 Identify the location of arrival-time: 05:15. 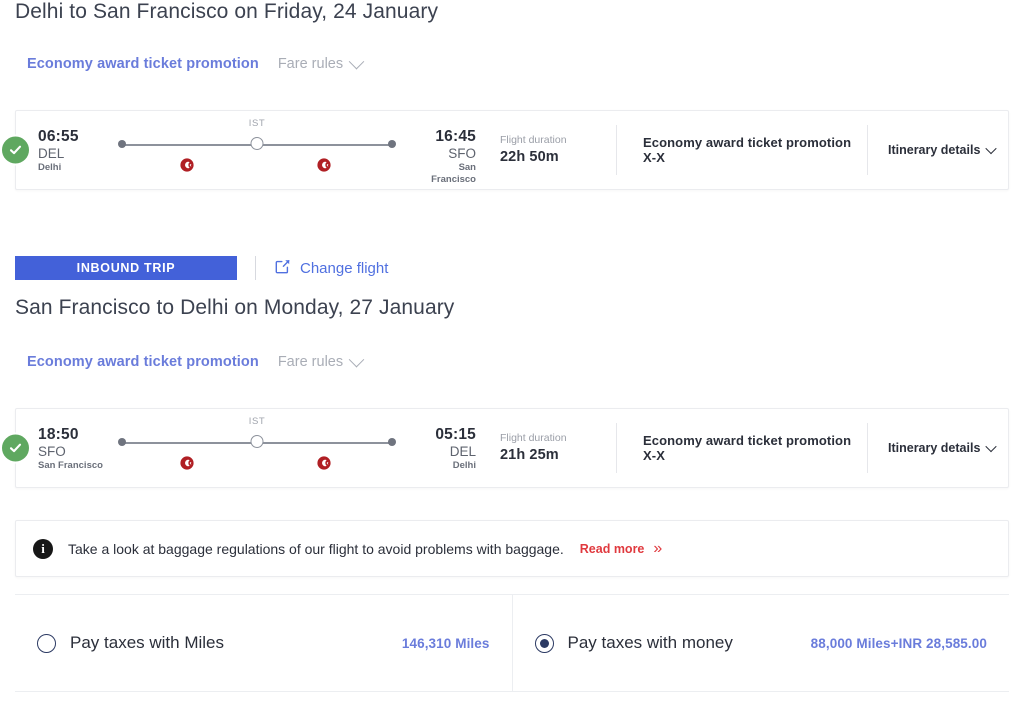
(455, 434).